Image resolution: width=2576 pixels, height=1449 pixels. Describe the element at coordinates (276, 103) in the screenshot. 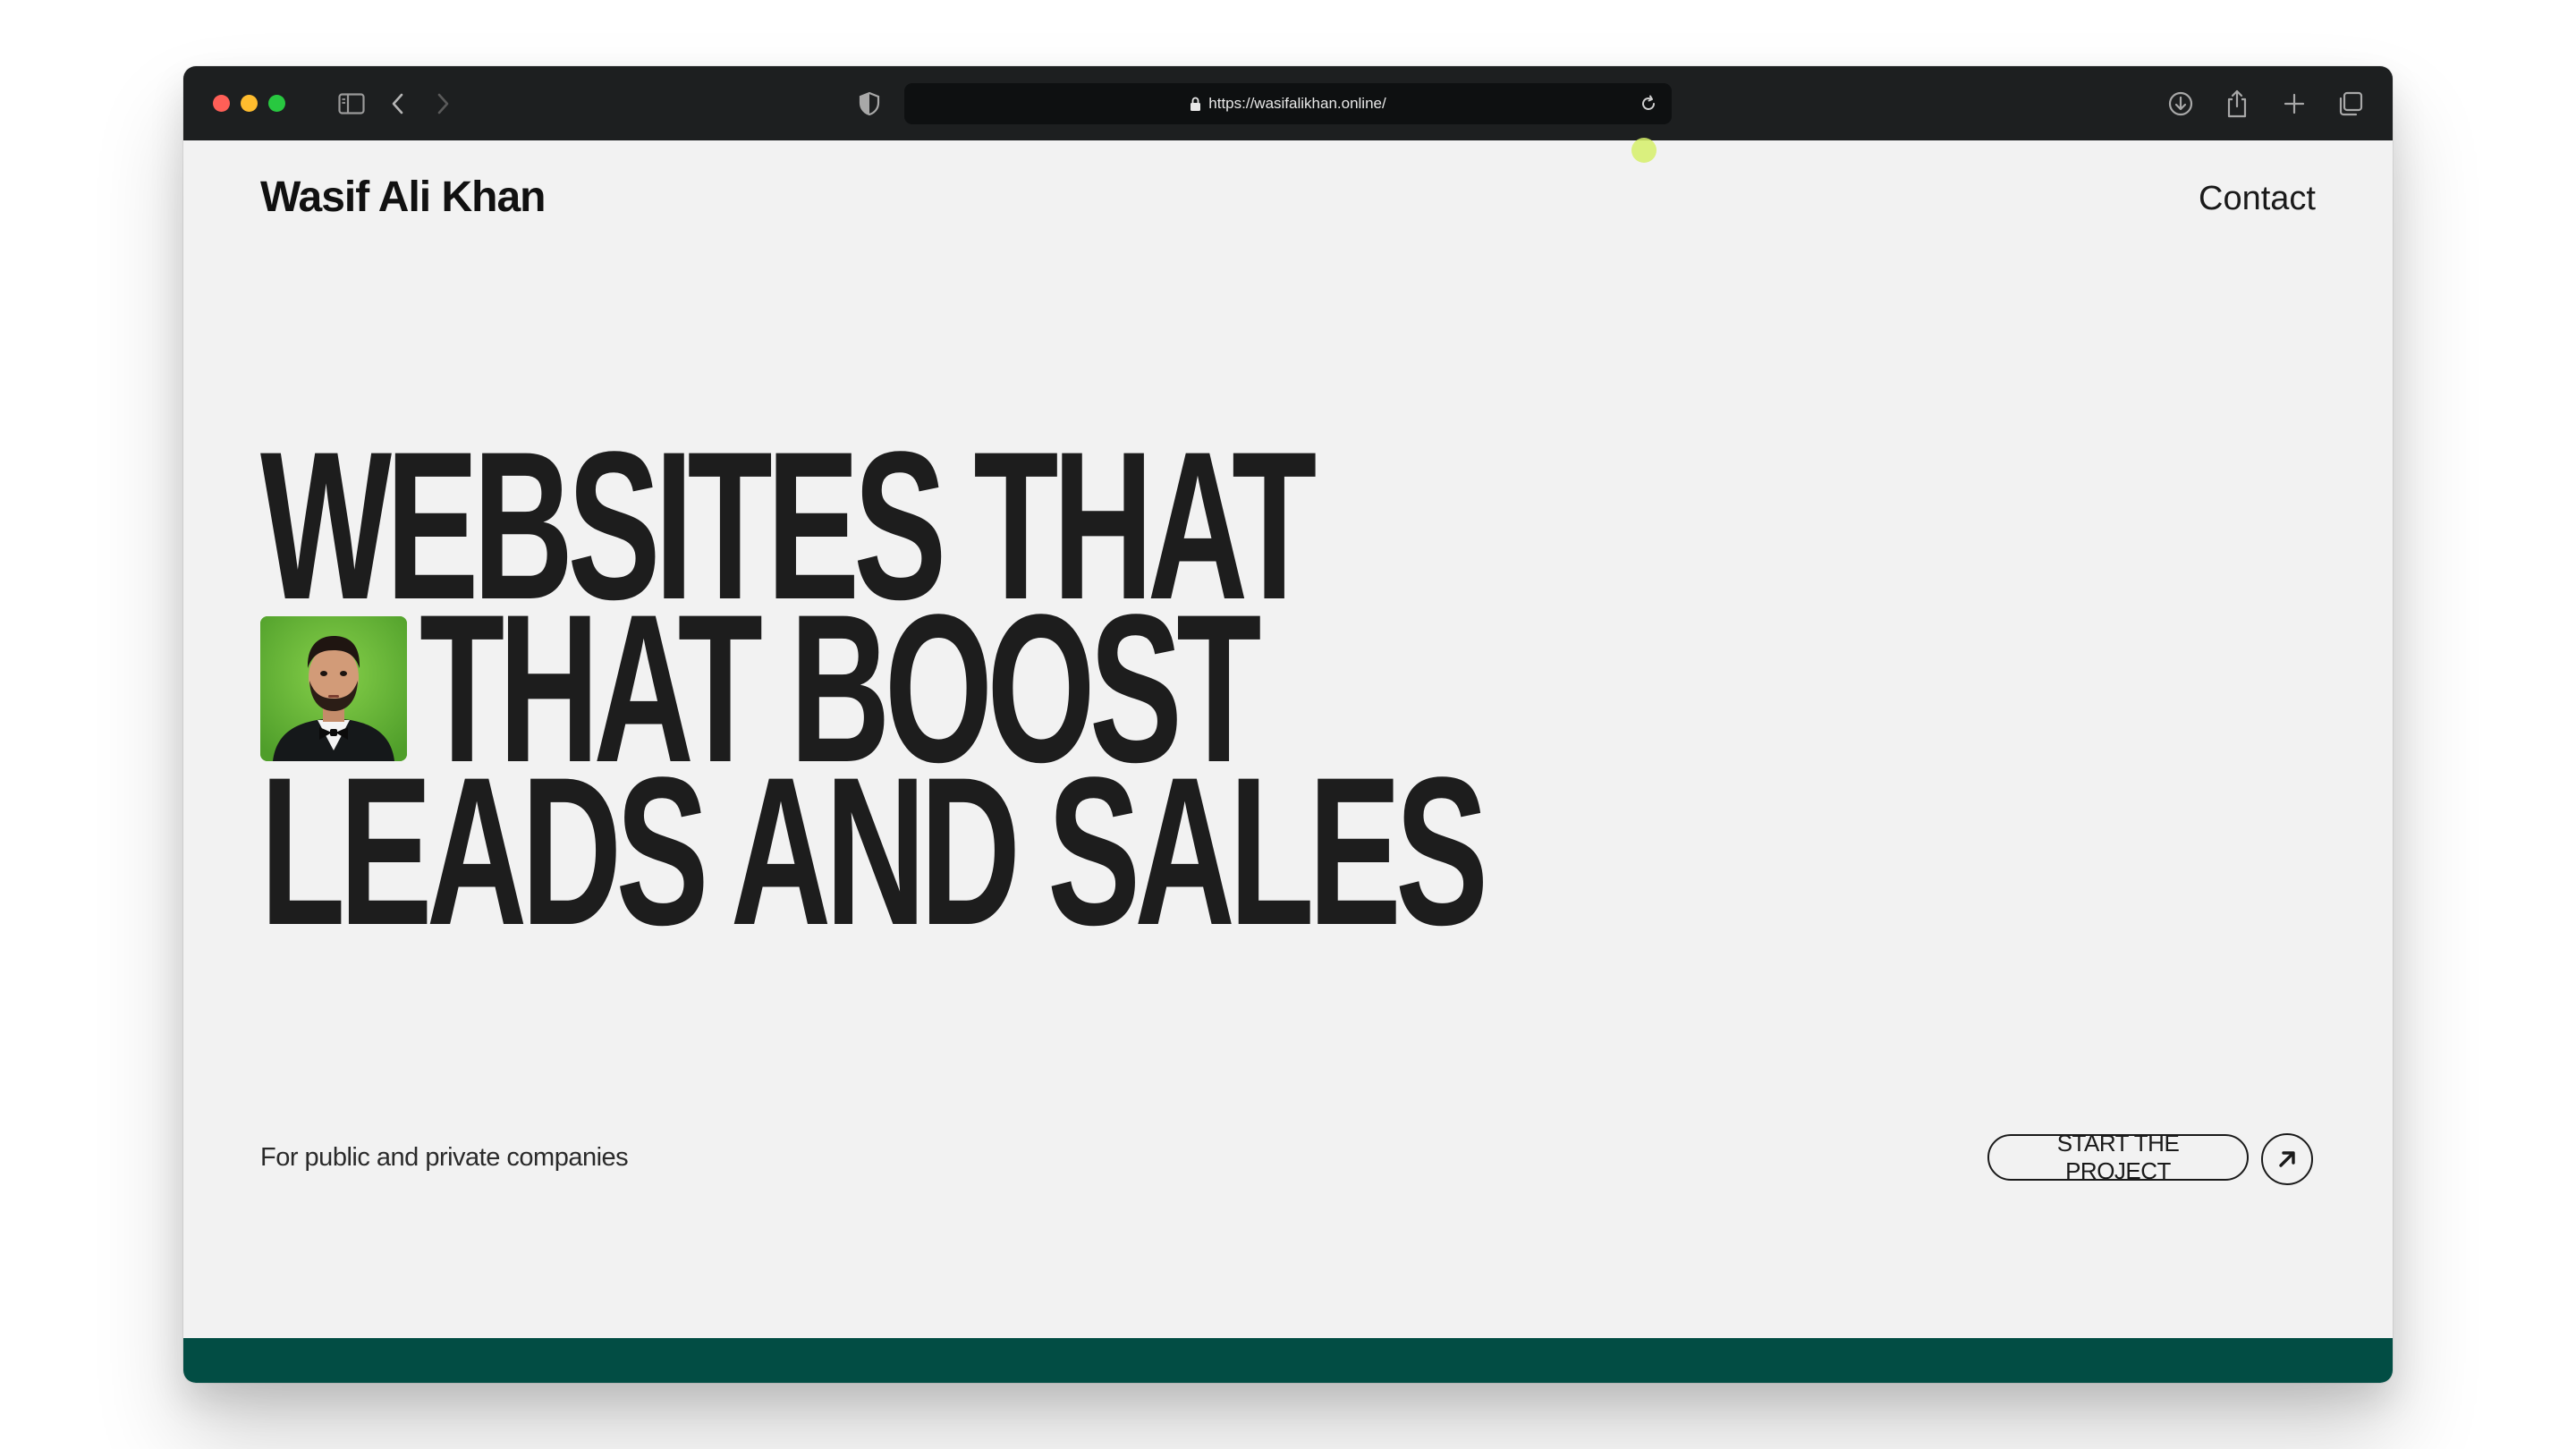

I see `maximize-window-button` at that location.